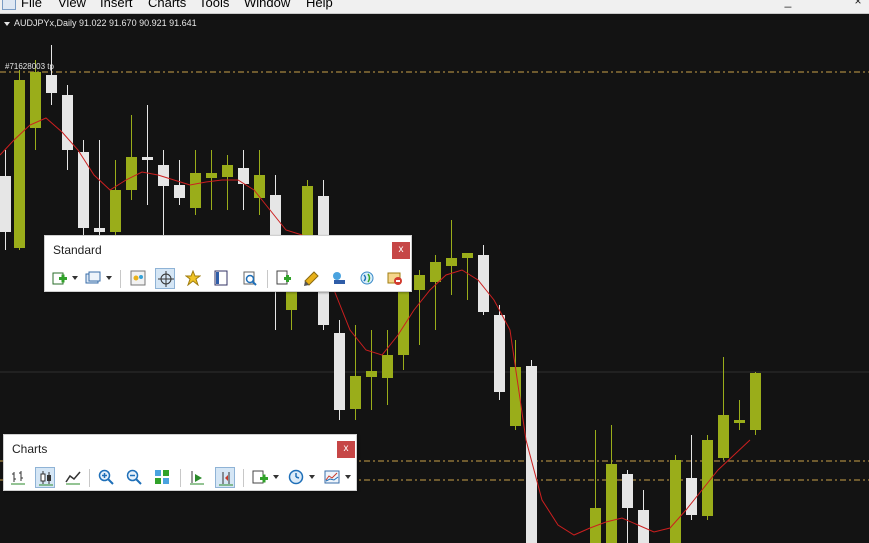 The height and width of the screenshot is (543, 869). Describe the element at coordinates (214, 5) in the screenshot. I see `menu-tools: Tools` at that location.